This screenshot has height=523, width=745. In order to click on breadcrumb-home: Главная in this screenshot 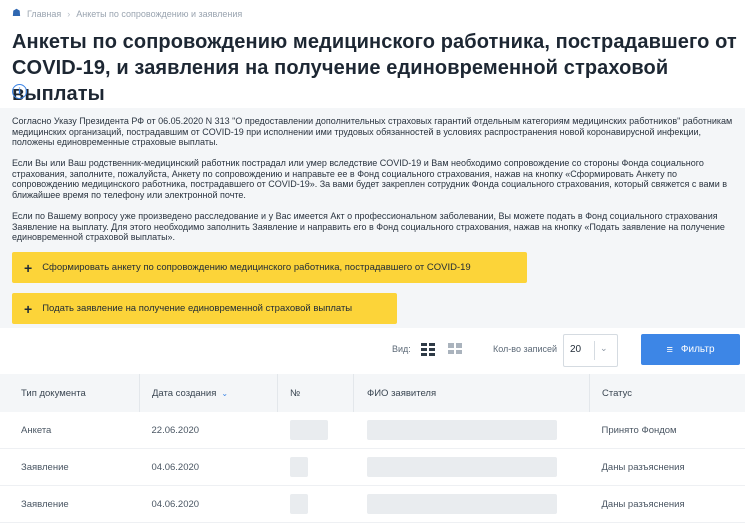, I will do `click(44, 14)`.